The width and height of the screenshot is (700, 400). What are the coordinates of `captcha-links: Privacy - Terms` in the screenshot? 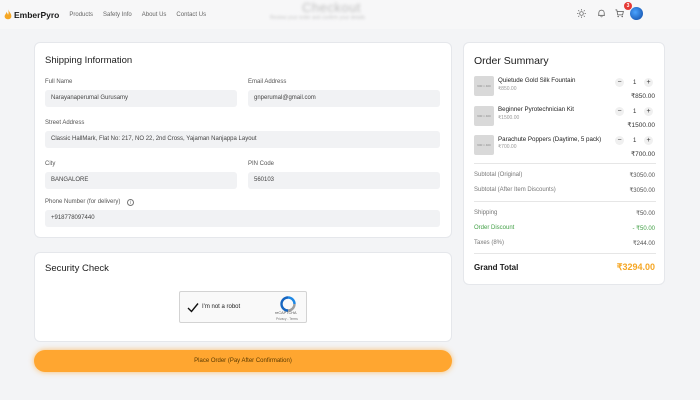 It's located at (287, 319).